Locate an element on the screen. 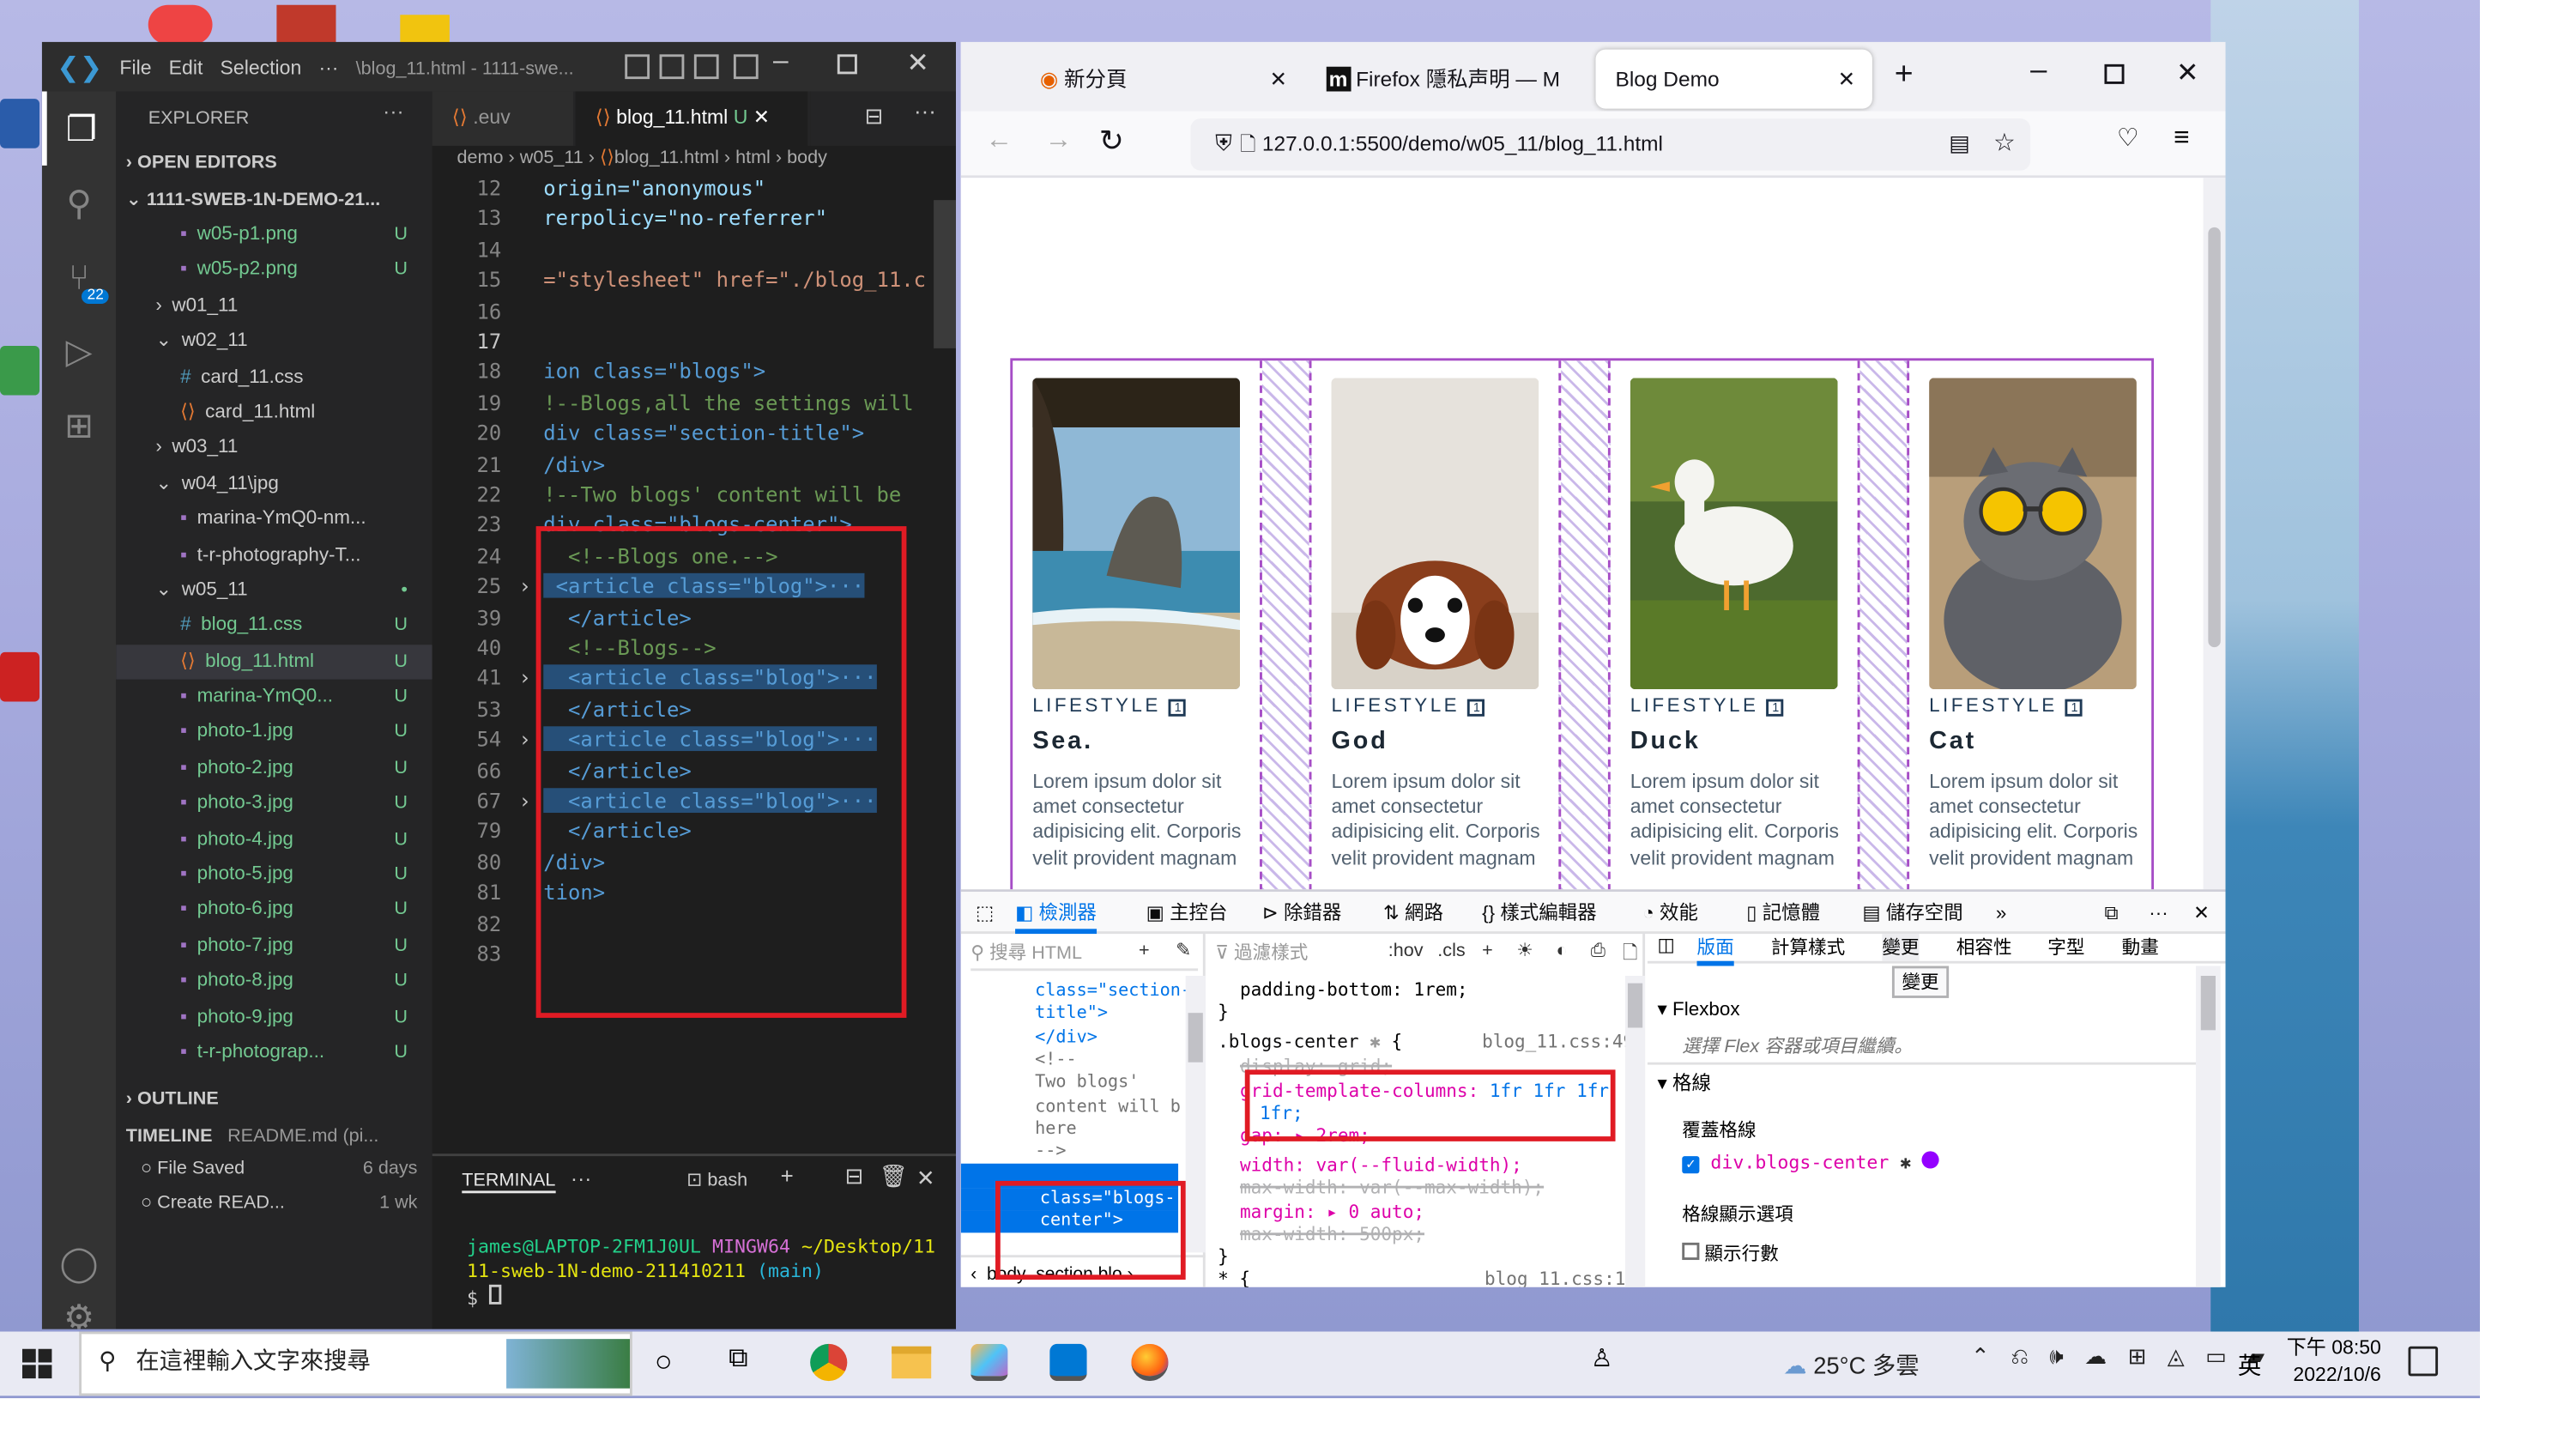 The width and height of the screenshot is (2576, 1453). code-line: 17 is located at coordinates (694, 341).